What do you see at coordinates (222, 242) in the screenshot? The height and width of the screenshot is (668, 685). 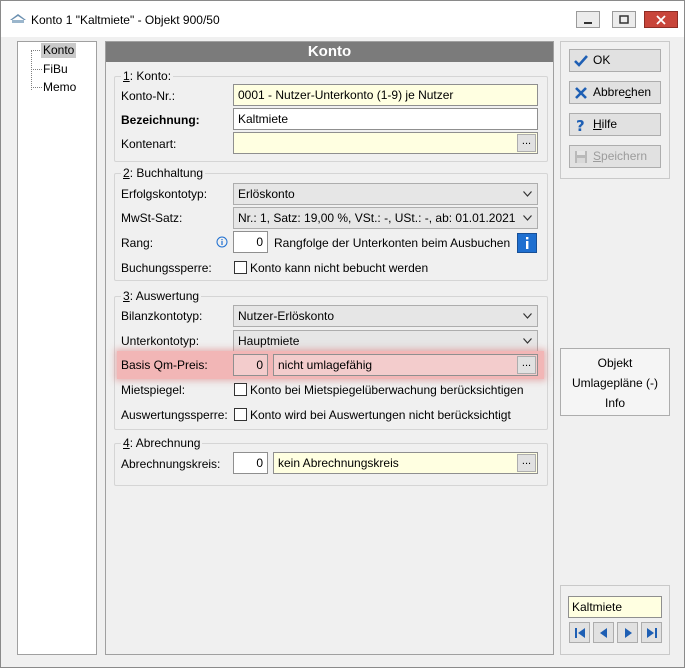 I see `info-circle-icon` at bounding box center [222, 242].